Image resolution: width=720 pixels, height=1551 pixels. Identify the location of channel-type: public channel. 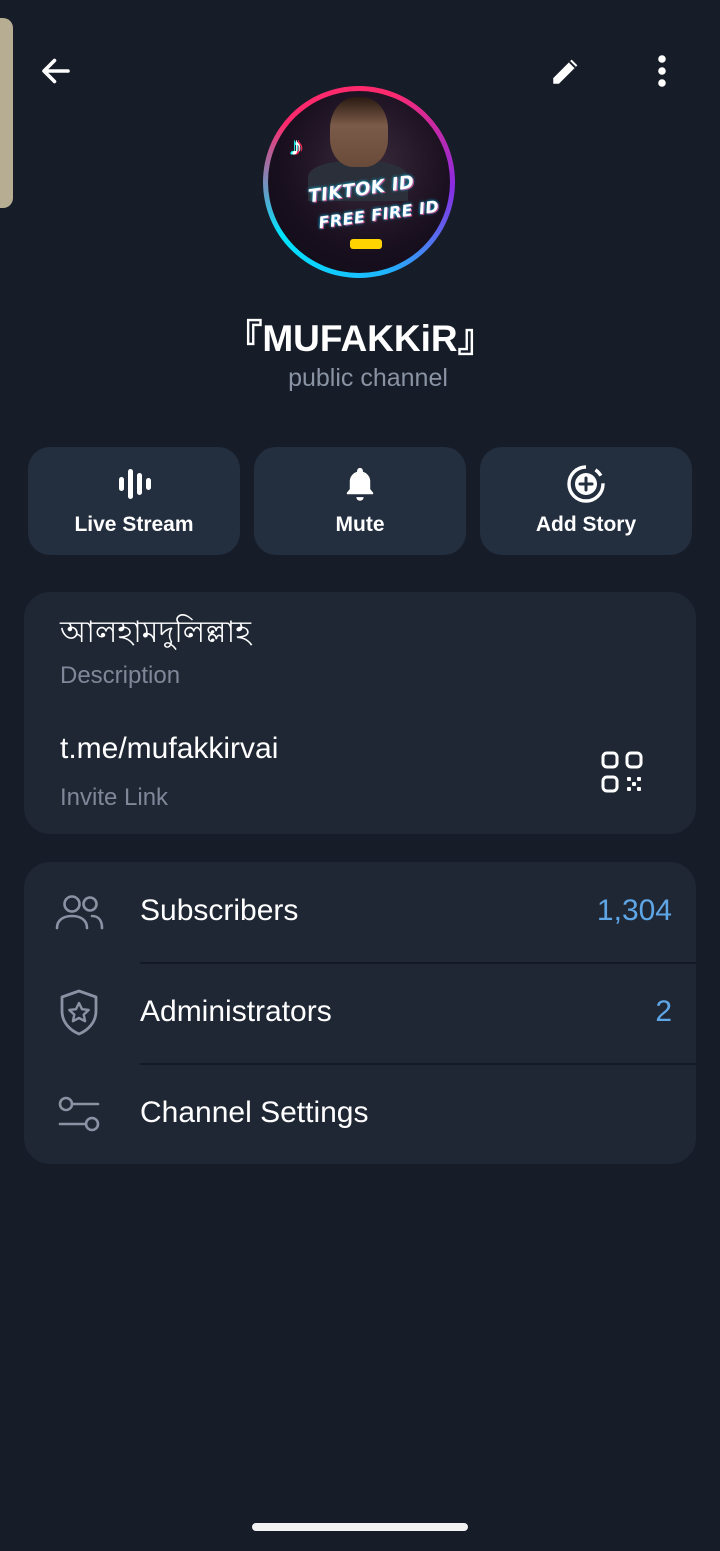
(368, 378).